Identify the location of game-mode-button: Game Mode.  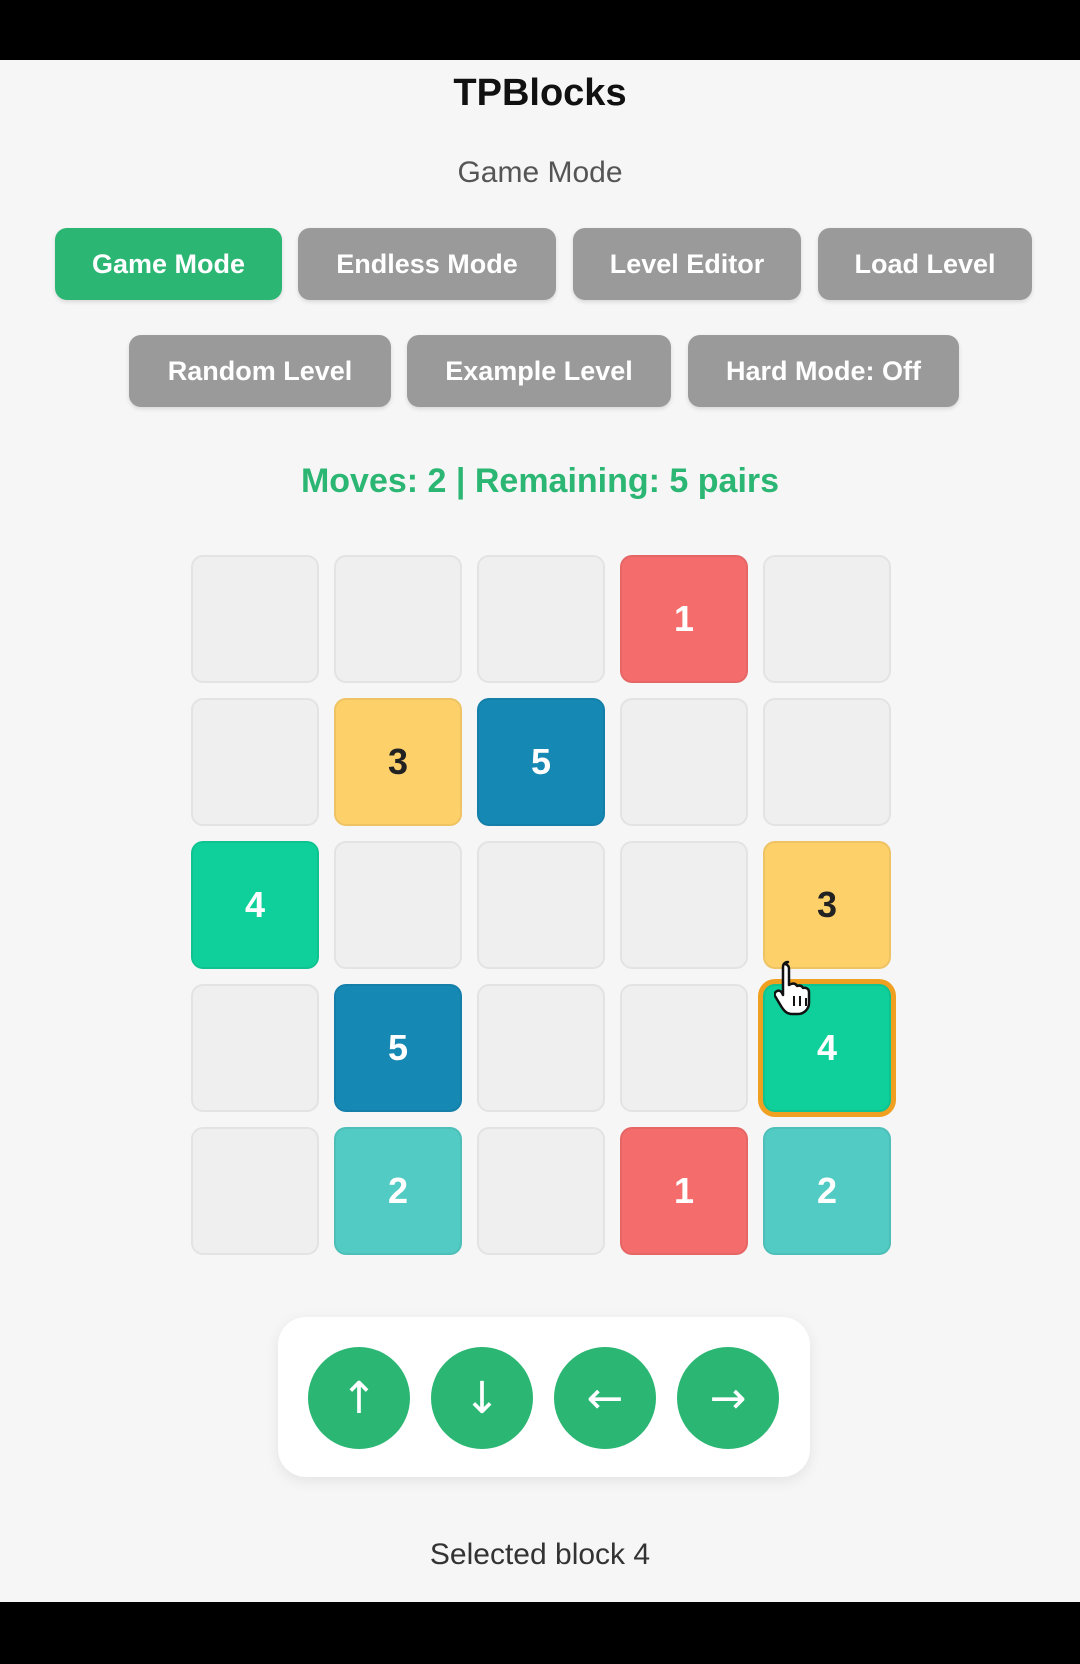
(168, 264).